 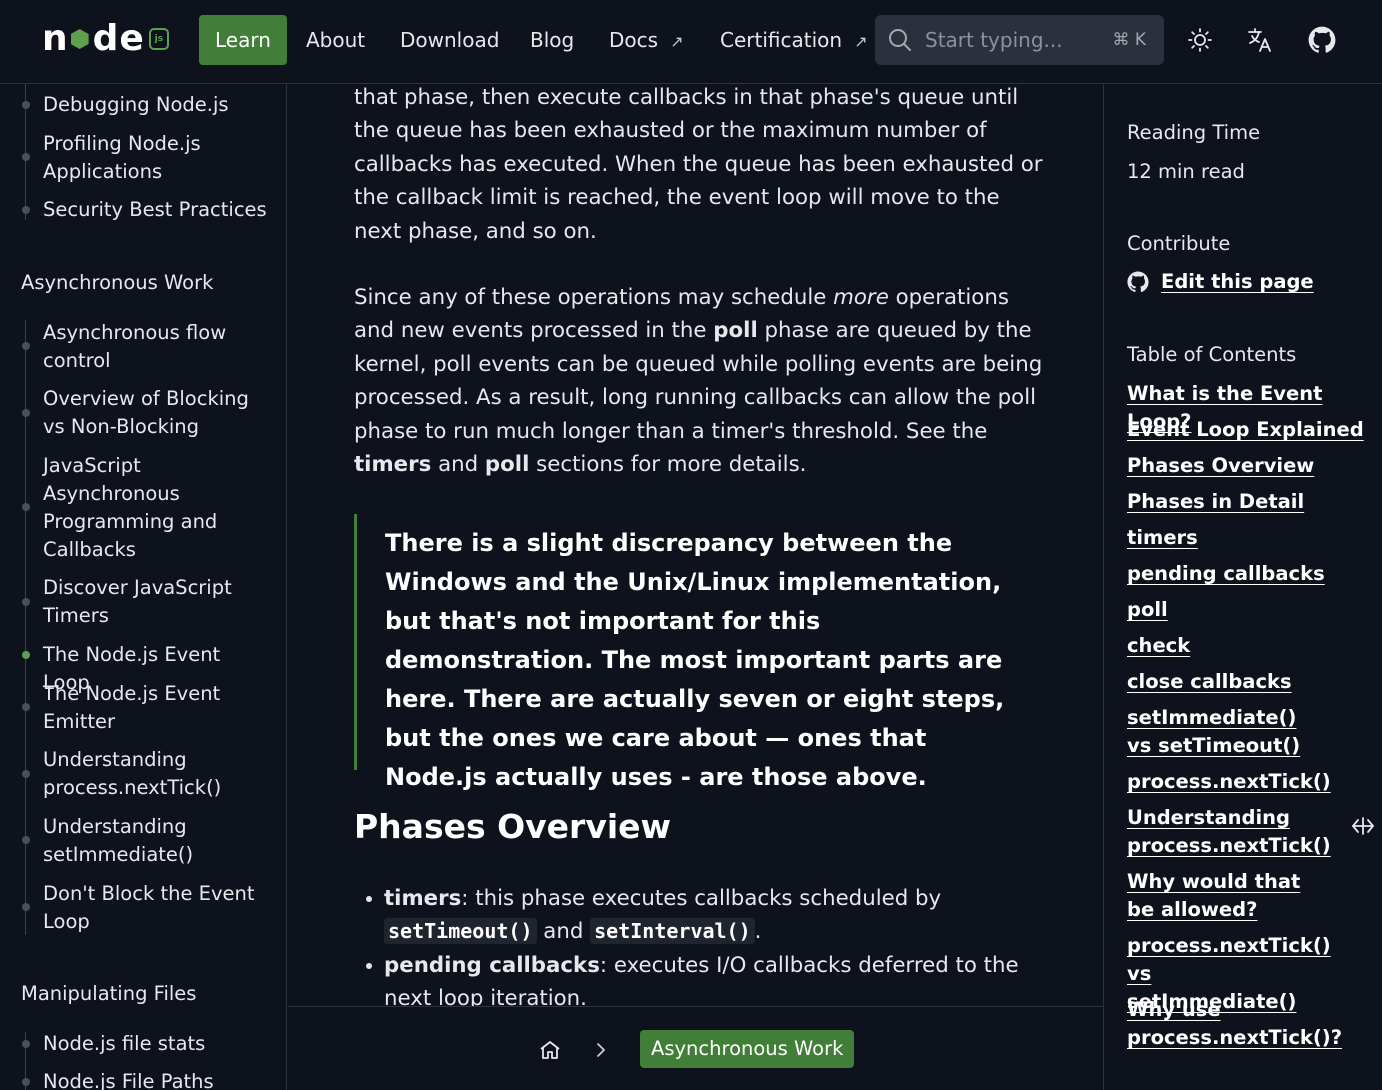 I want to click on nav-download: Download, so click(x=449, y=40).